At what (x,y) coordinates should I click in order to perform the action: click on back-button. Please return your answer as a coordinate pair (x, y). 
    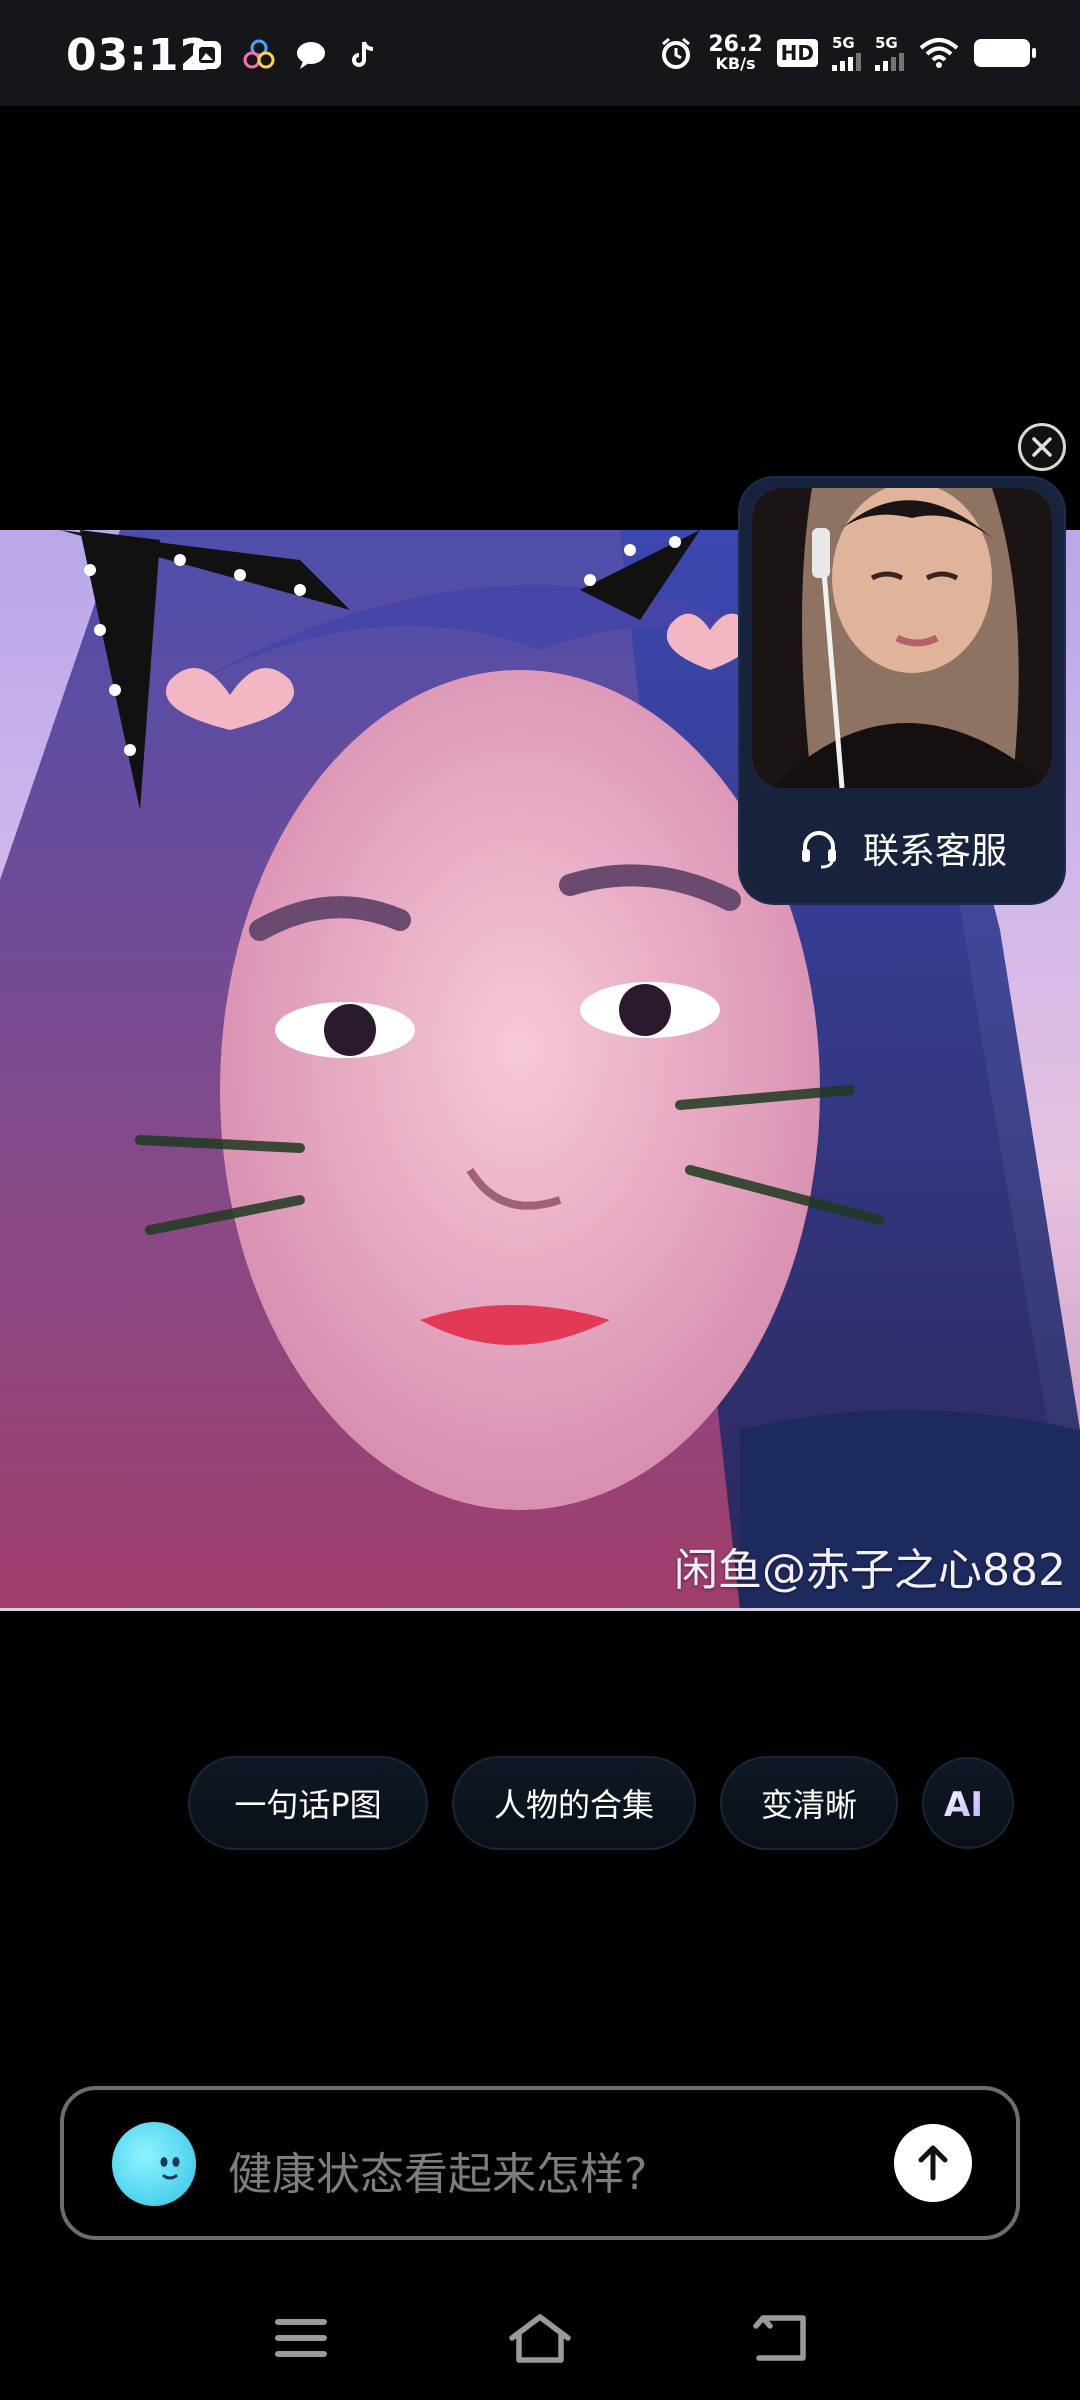
    Looking at the image, I should click on (781, 2338).